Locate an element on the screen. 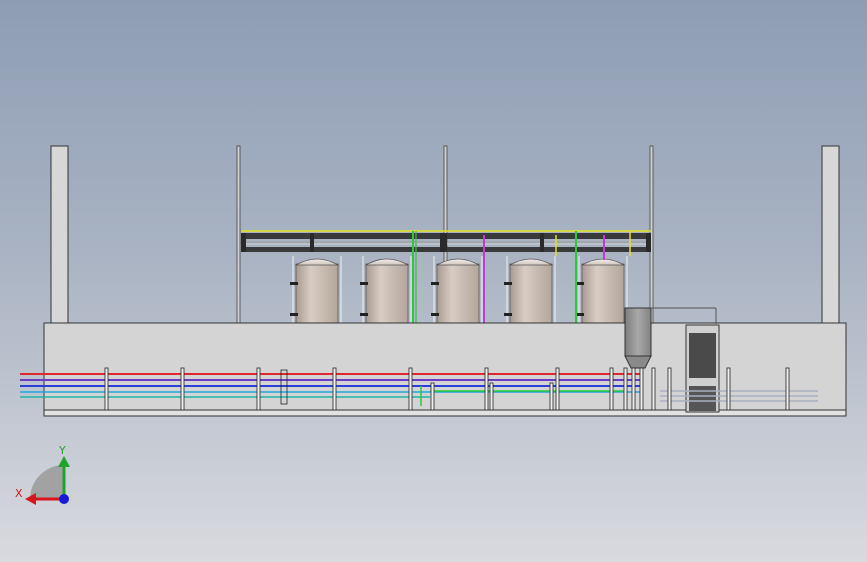 Image resolution: width=867 pixels, height=562 pixels. pipe-rack is located at coordinates (446, 241).